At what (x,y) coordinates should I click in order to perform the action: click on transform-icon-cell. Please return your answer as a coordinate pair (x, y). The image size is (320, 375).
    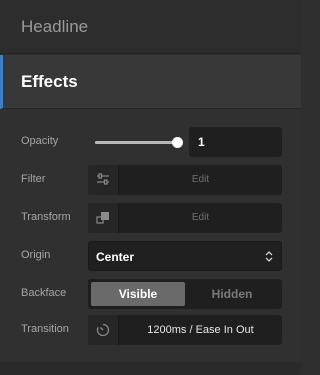
    Looking at the image, I should click on (103, 218).